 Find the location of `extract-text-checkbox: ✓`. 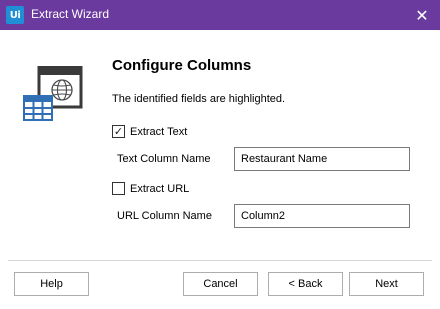

extract-text-checkbox: ✓ is located at coordinates (118, 131).